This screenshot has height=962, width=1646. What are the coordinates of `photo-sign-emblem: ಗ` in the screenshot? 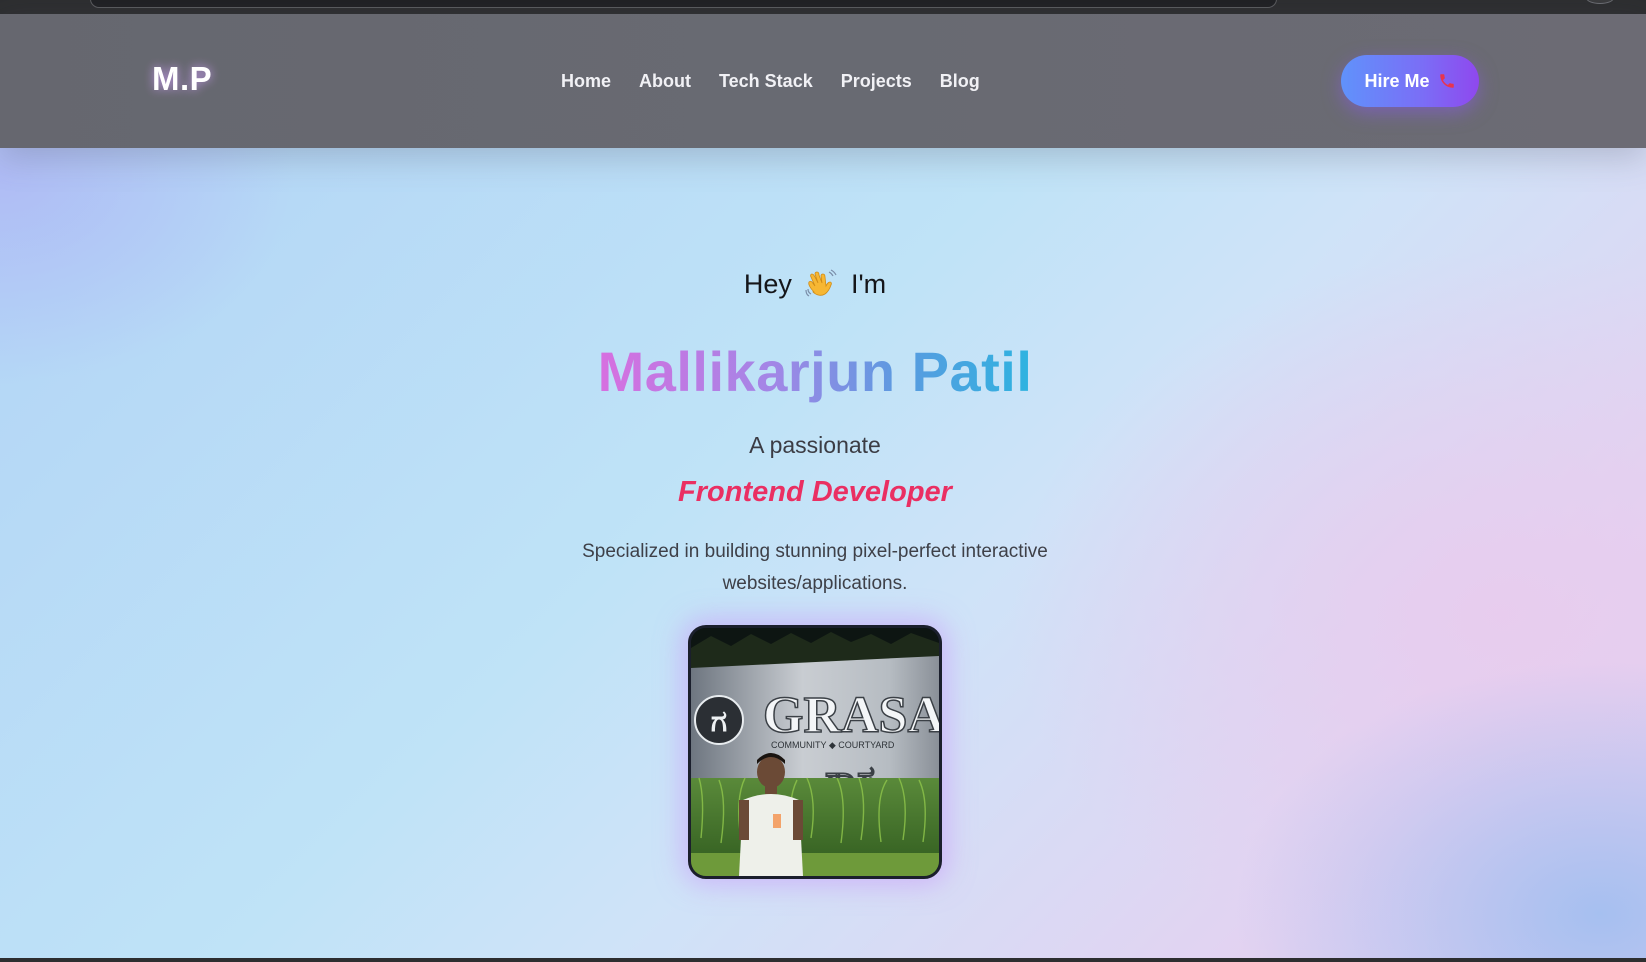 It's located at (719, 721).